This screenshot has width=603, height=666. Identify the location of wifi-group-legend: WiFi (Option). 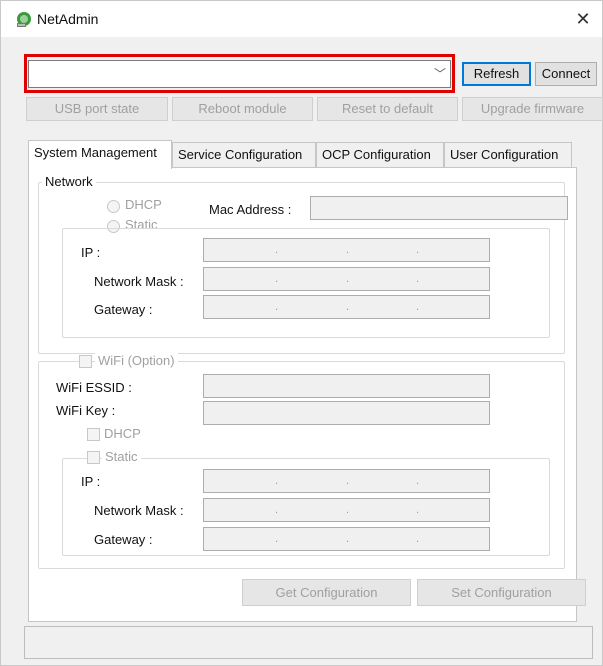
(136, 360).